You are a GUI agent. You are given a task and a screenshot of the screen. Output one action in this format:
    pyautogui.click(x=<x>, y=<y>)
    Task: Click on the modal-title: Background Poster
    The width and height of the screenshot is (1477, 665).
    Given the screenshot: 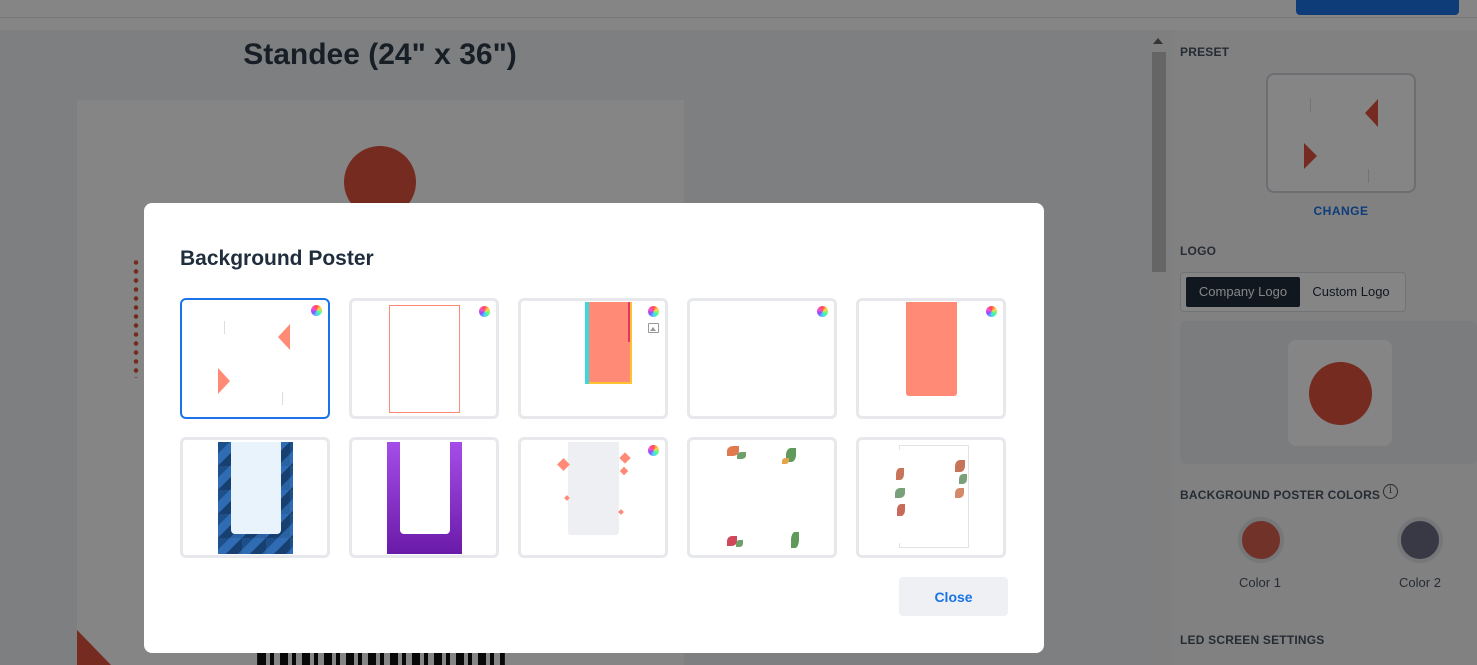 What is the action you would take?
    pyautogui.click(x=277, y=258)
    